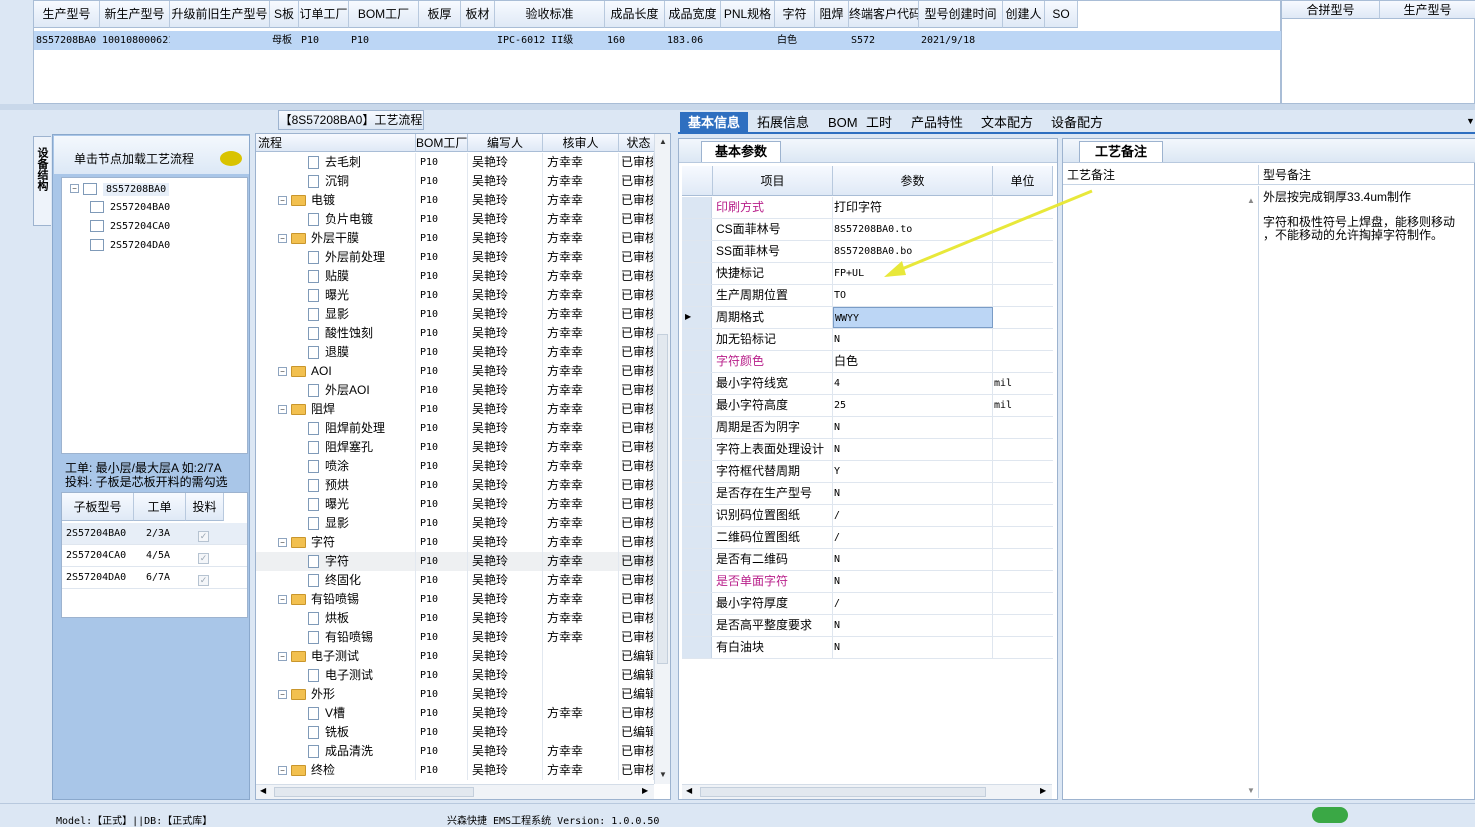 The width and height of the screenshot is (1475, 827). I want to click on top-col: 板厚, so click(440, 14).